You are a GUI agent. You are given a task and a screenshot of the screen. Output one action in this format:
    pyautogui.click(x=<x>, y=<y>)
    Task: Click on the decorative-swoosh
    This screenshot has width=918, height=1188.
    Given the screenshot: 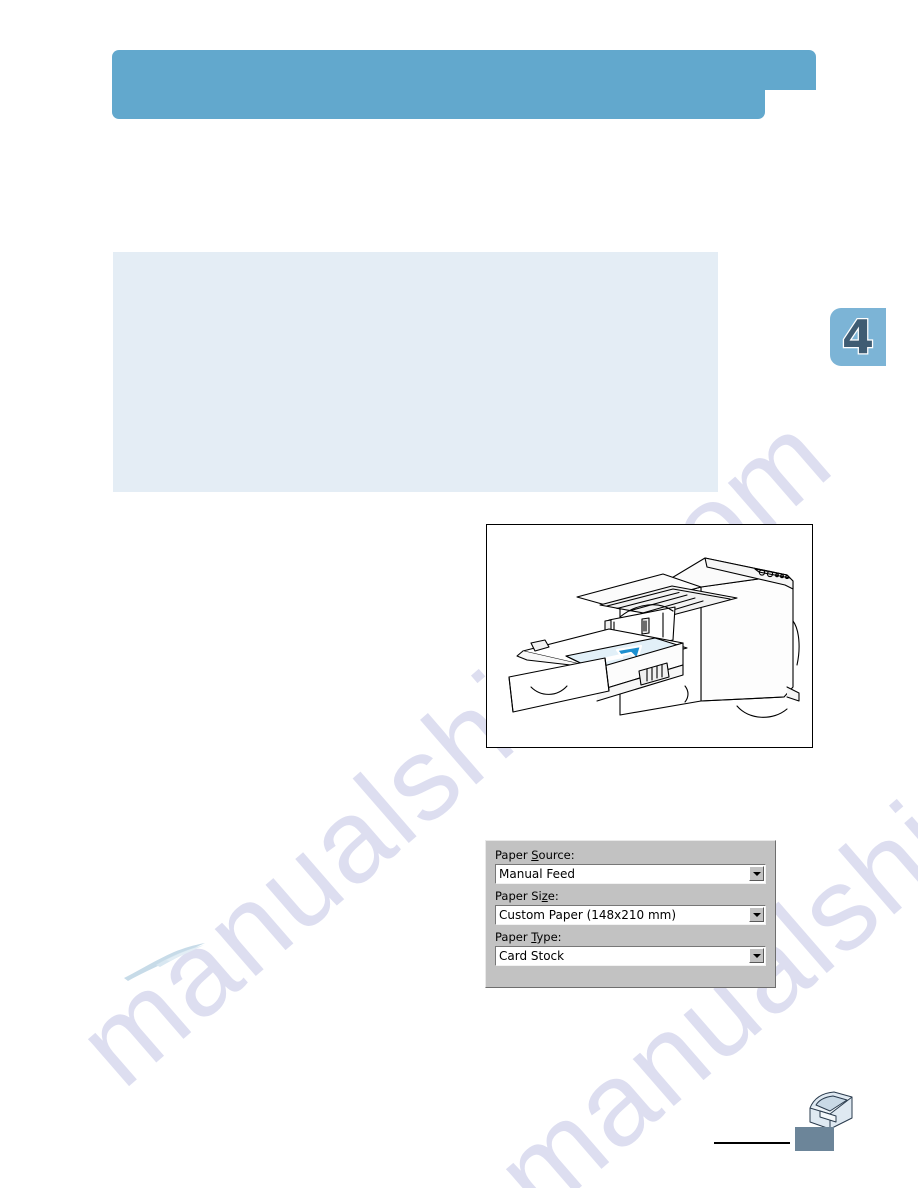 What is the action you would take?
    pyautogui.click(x=165, y=962)
    